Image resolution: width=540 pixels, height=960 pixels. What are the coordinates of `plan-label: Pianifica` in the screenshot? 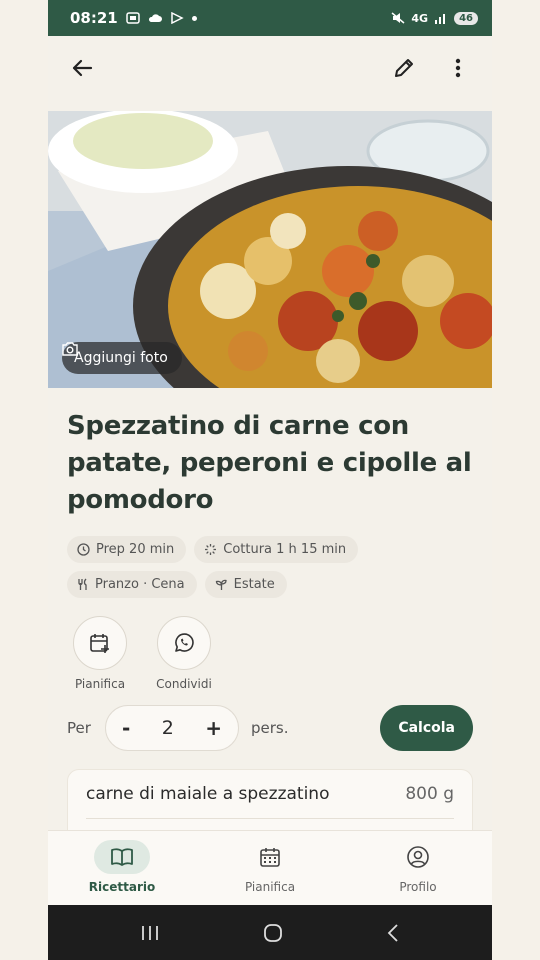 It's located at (100, 684).